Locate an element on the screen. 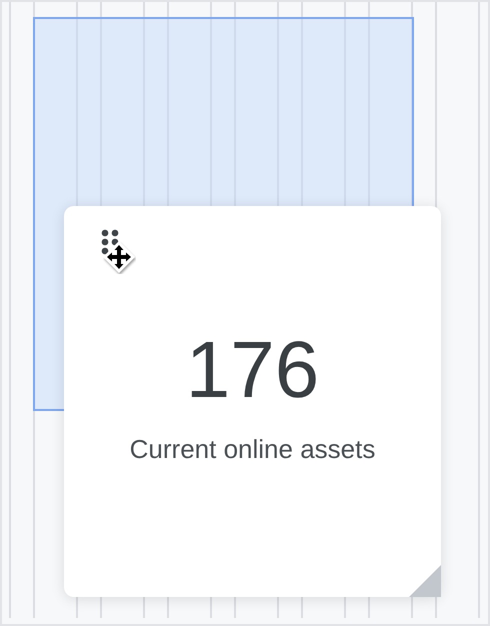  stat-label: Current online assets is located at coordinates (253, 449).